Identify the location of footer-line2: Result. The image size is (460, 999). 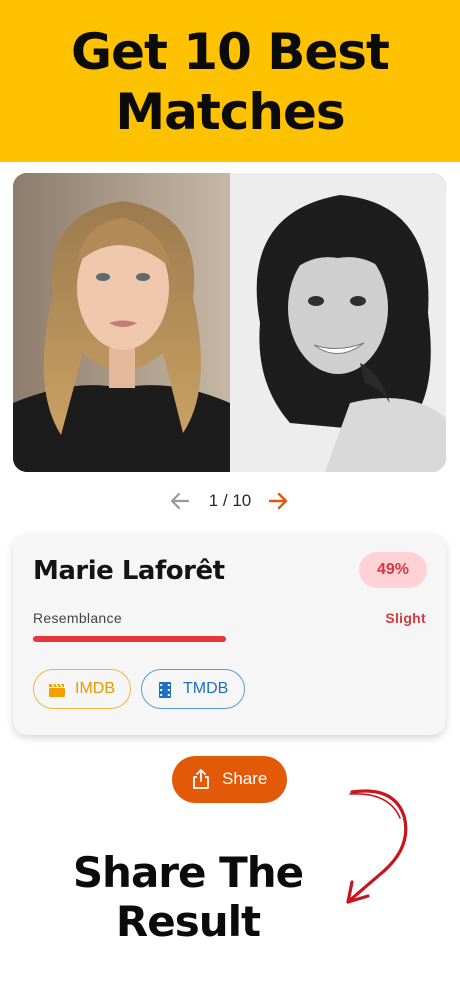
(188, 921).